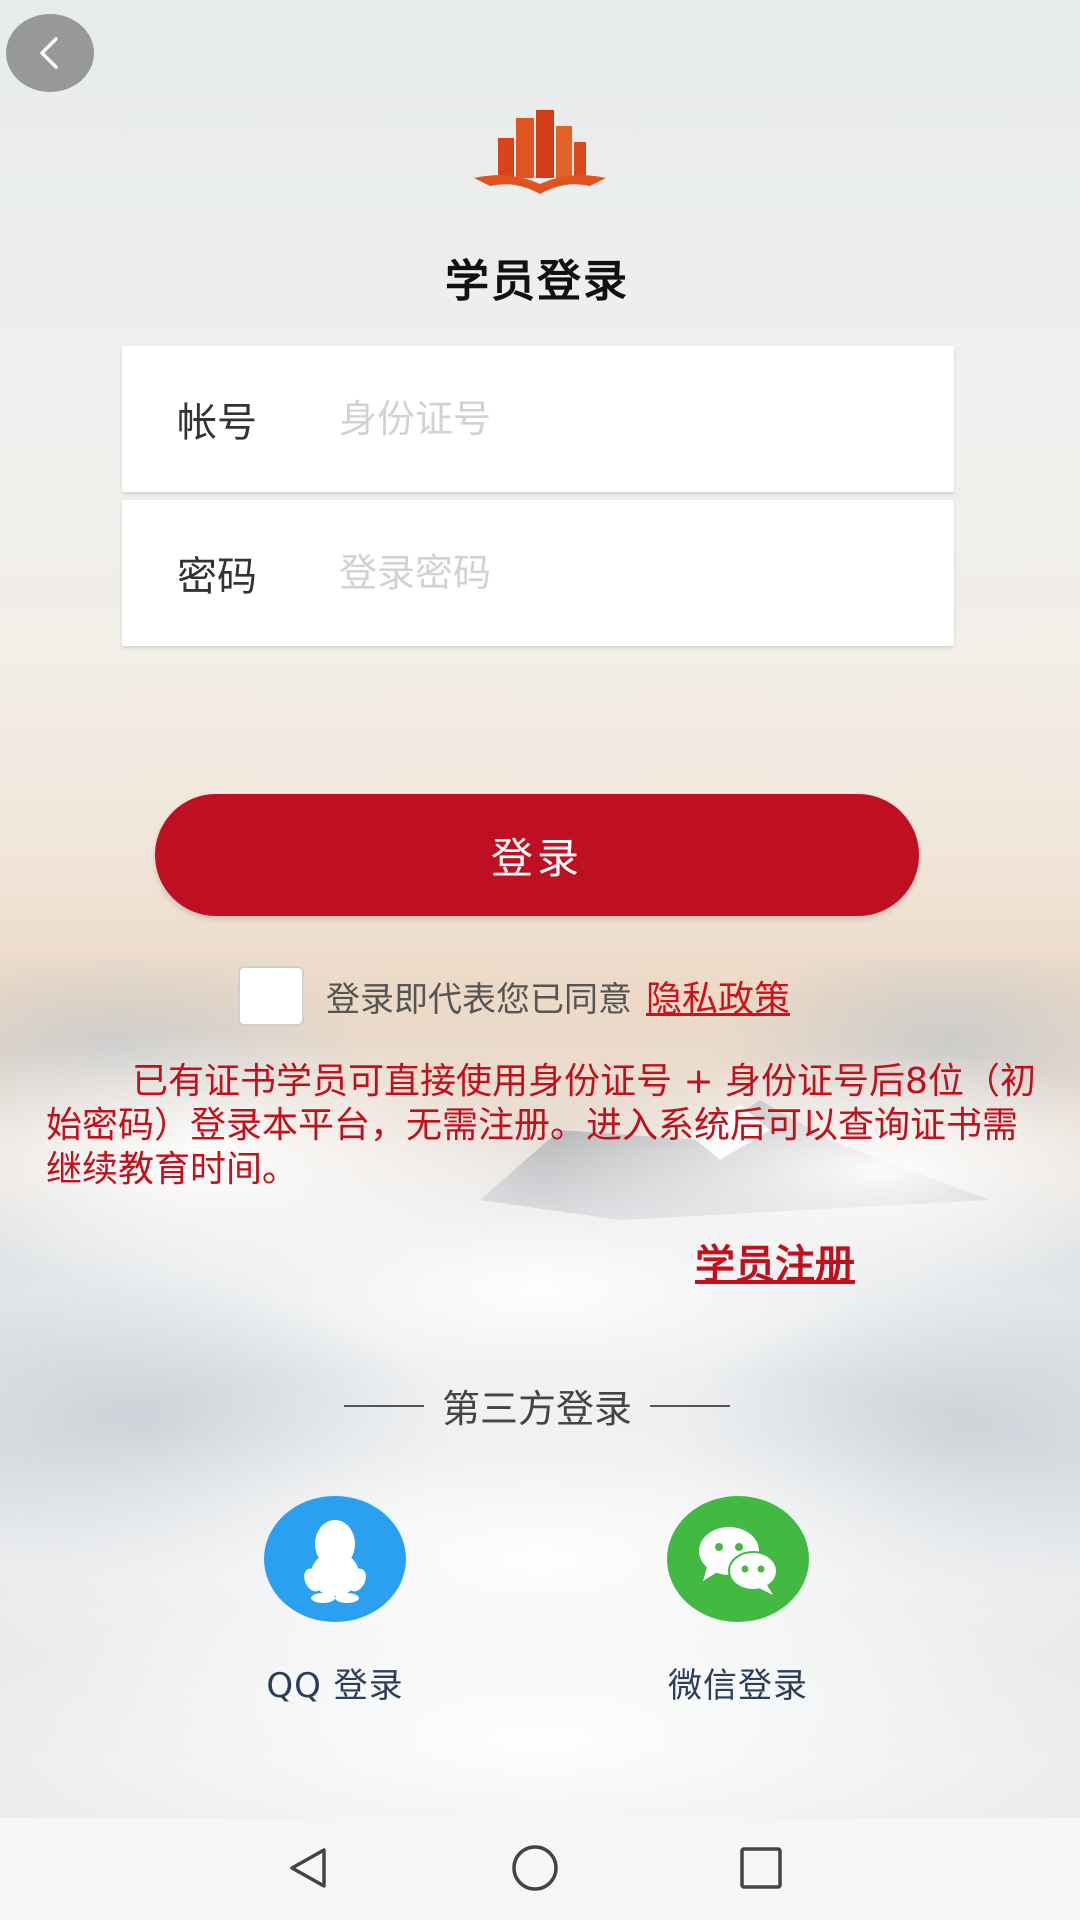 Image resolution: width=1080 pixels, height=1920 pixels. What do you see at coordinates (775, 1261) in the screenshot?
I see `register-link: 学员注册` at bounding box center [775, 1261].